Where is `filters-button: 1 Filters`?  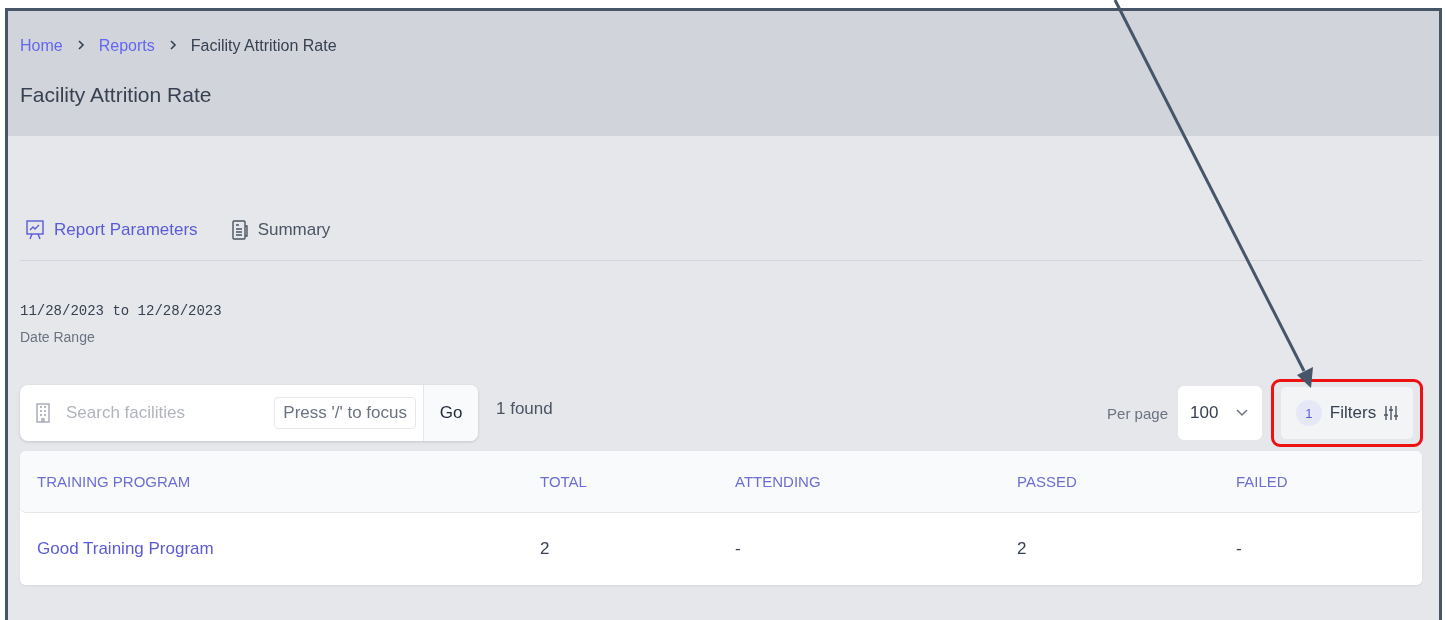 filters-button: 1 Filters is located at coordinates (1347, 413).